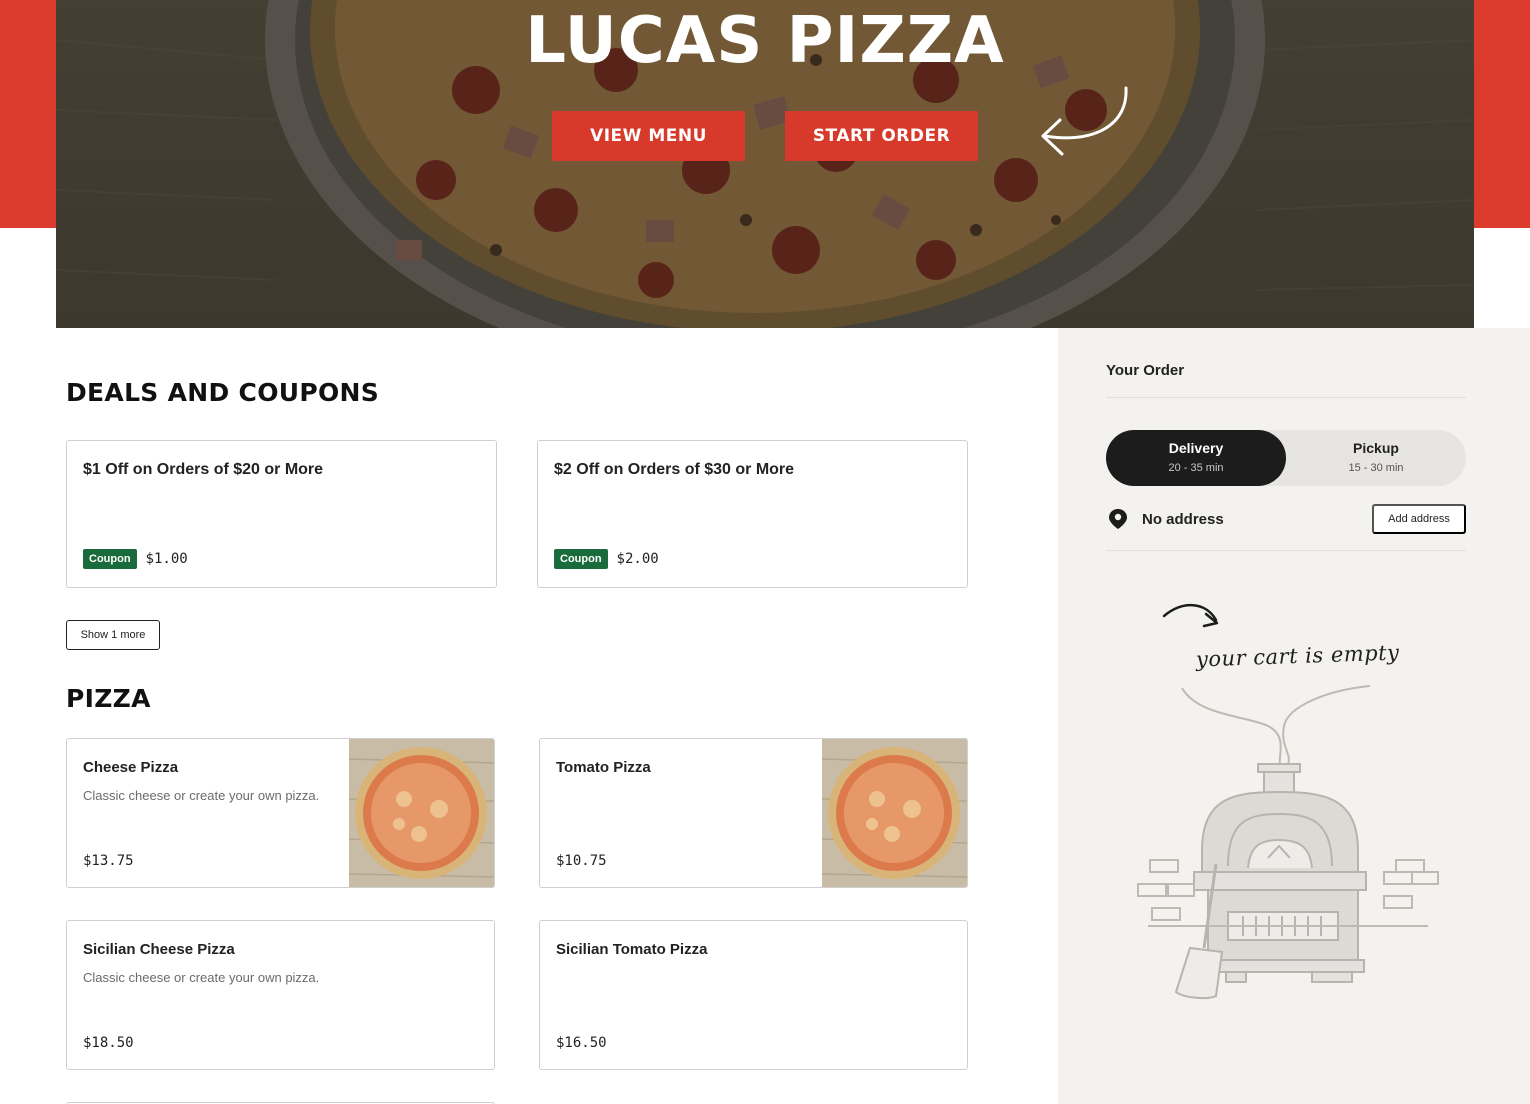  I want to click on fulfillment-toggle: Delivery 20 - 35 min Pickup 15 - 30 min, so click(1286, 458).